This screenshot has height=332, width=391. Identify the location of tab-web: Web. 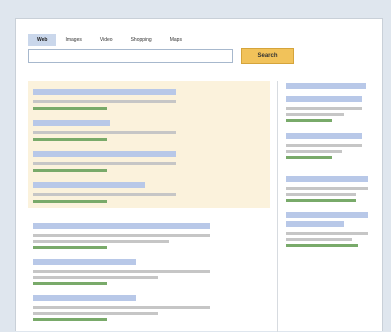
(42, 40).